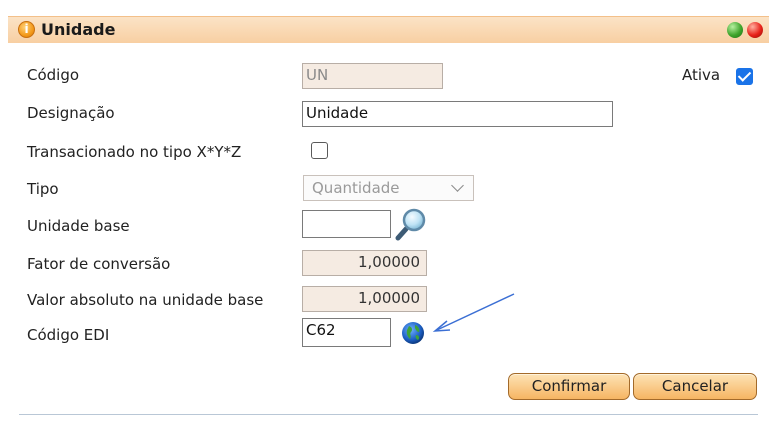  I want to click on ativa-checkbox, so click(744, 76).